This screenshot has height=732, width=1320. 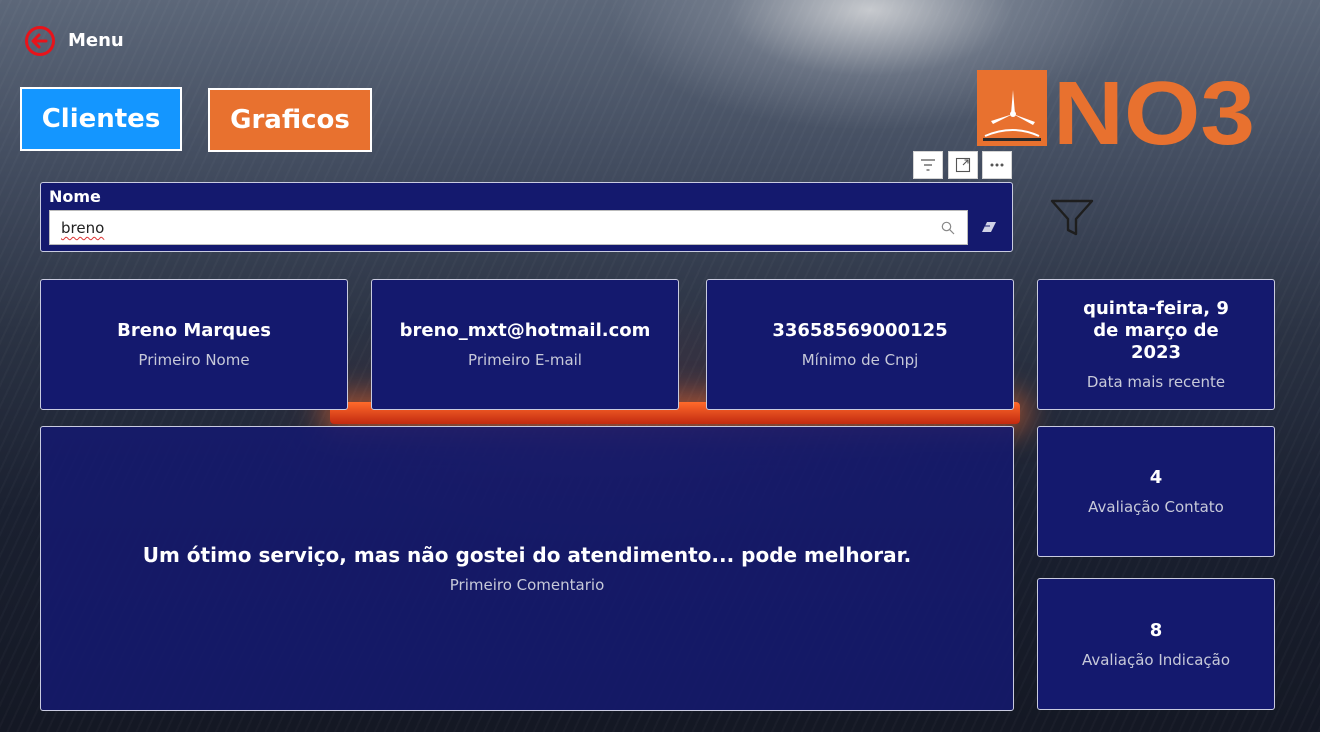 I want to click on clientes-button: Clientes, so click(x=101, y=119).